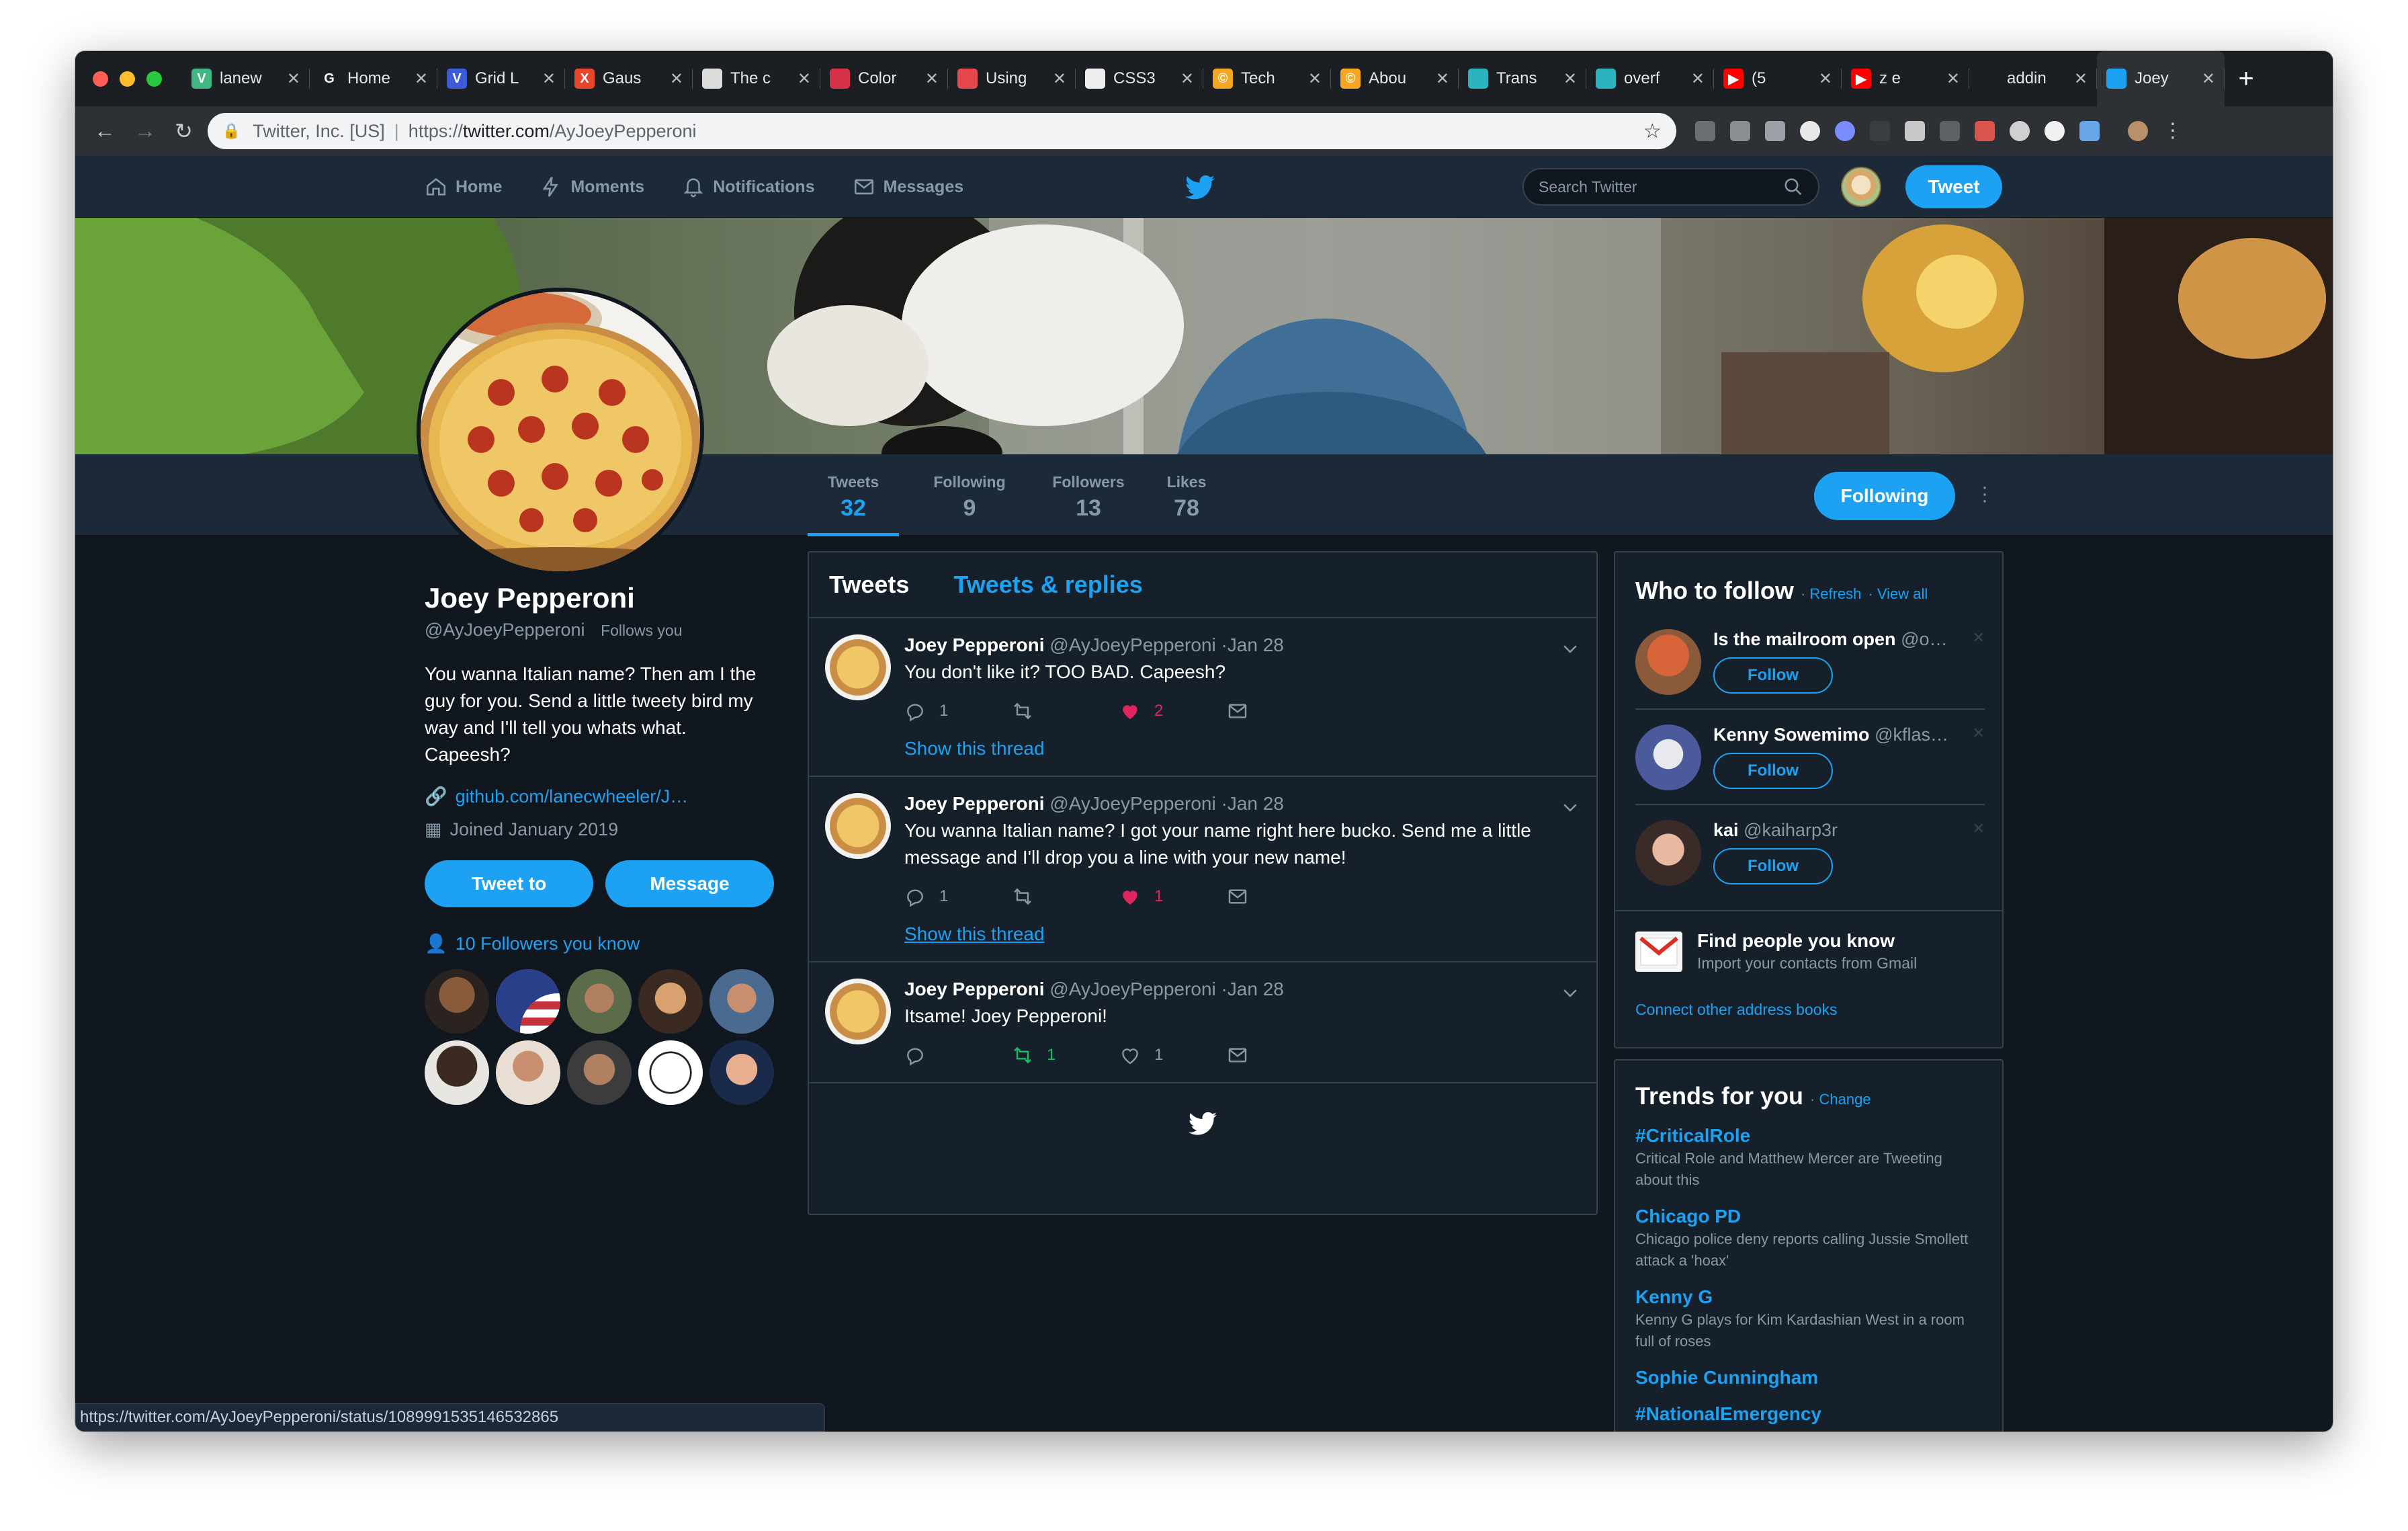  What do you see at coordinates (1793, 187) in the screenshot?
I see `search-icon` at bounding box center [1793, 187].